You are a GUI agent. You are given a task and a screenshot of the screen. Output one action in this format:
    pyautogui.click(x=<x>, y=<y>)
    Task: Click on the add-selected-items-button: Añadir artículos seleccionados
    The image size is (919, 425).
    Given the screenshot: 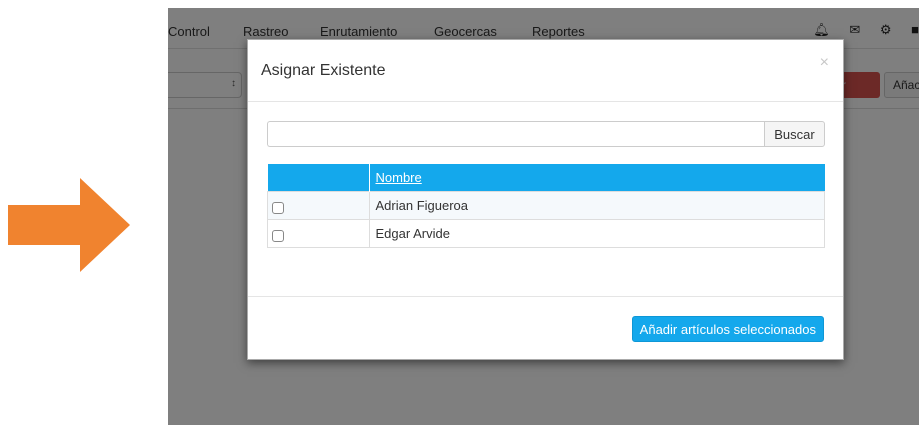 What is the action you would take?
    pyautogui.click(x=727, y=329)
    